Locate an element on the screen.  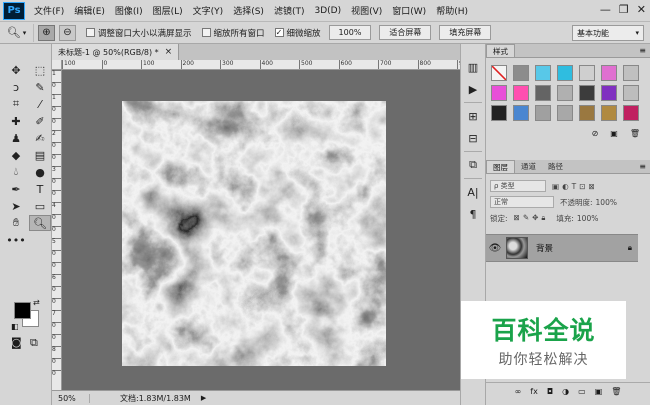
checkbox-box-checked: ✓ is located at coordinates (279, 32).